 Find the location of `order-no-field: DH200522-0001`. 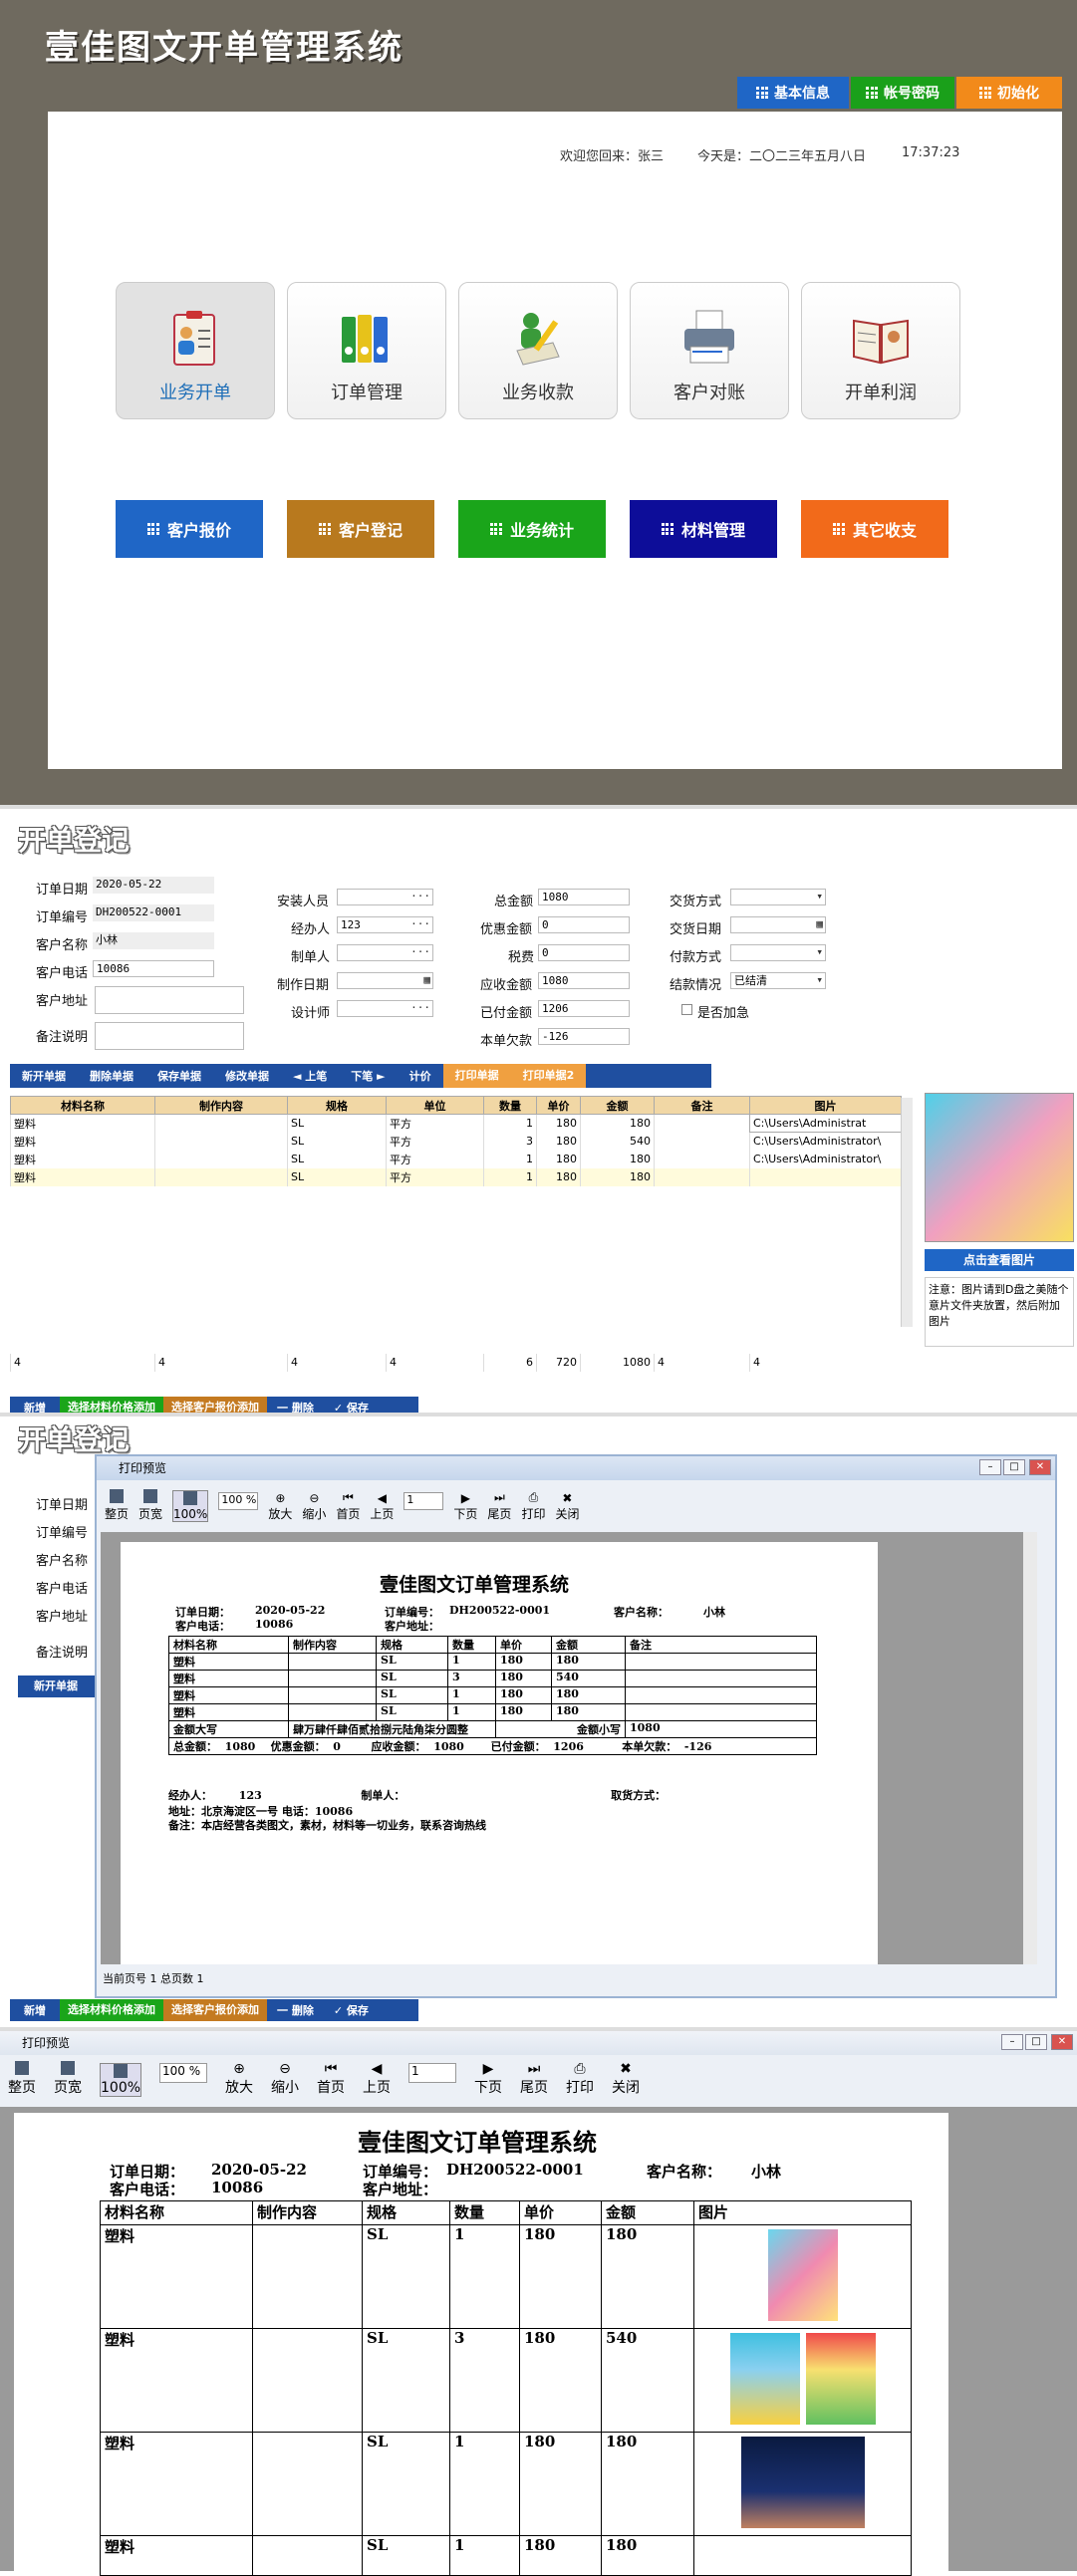

order-no-field: DH200522-0001 is located at coordinates (154, 912).